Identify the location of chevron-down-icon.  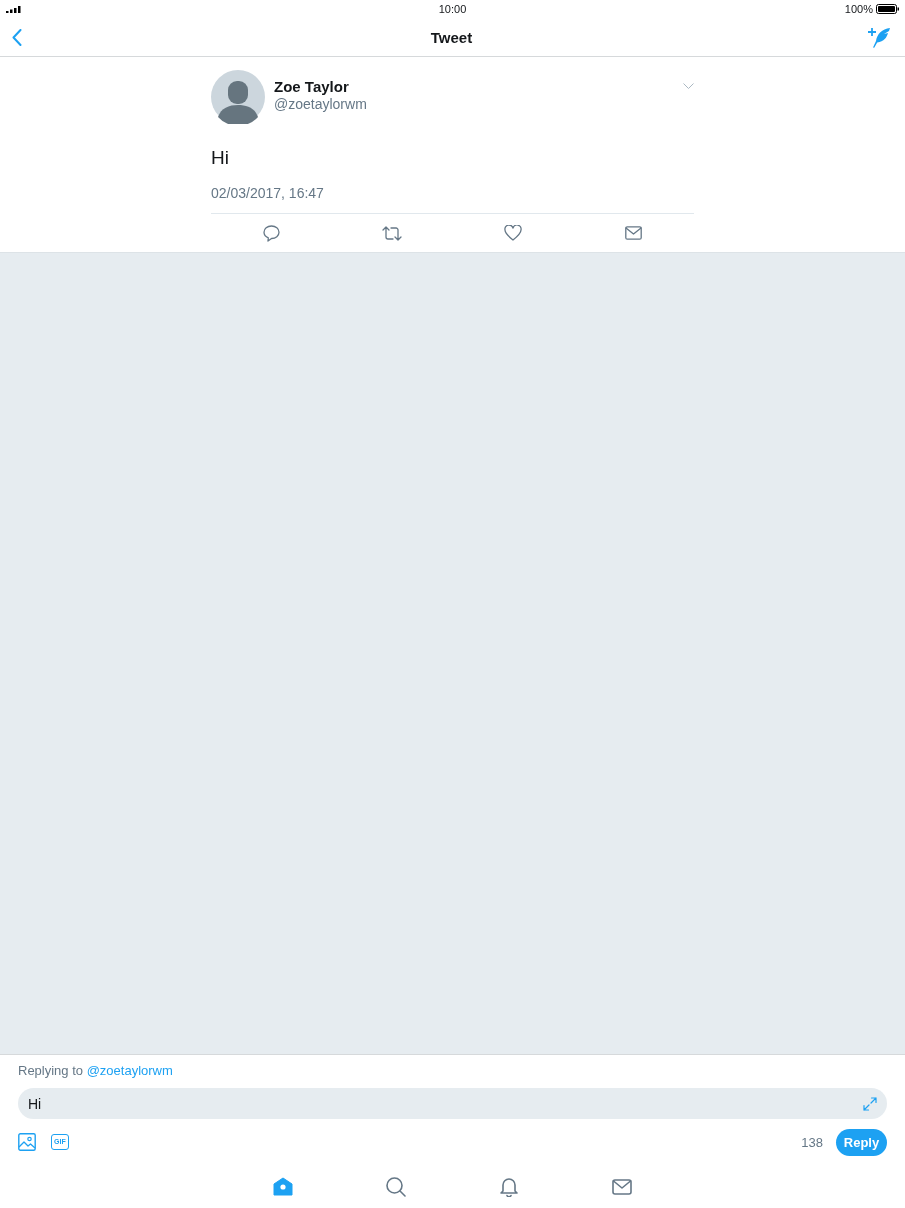
(688, 86).